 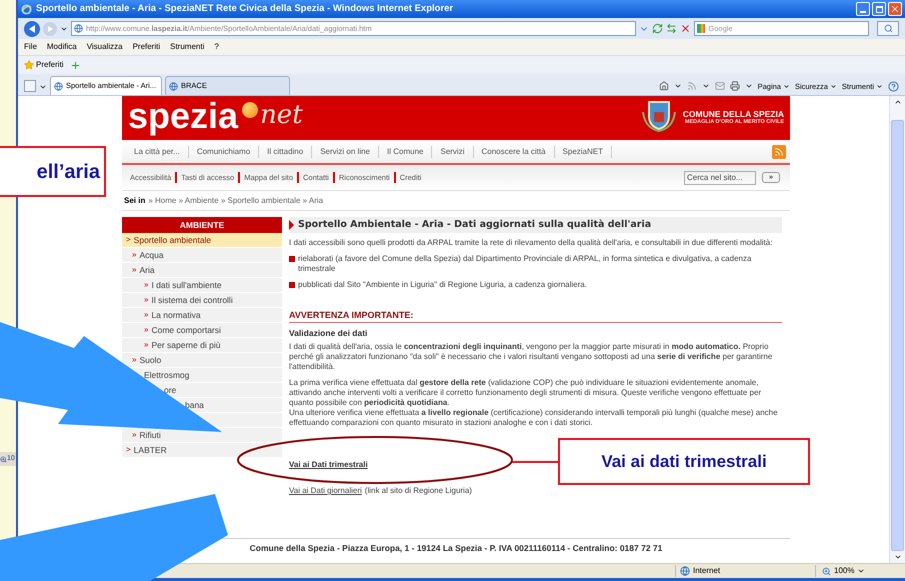 What do you see at coordinates (44, 65) in the screenshot?
I see `favorites-button: Preferiti` at bounding box center [44, 65].